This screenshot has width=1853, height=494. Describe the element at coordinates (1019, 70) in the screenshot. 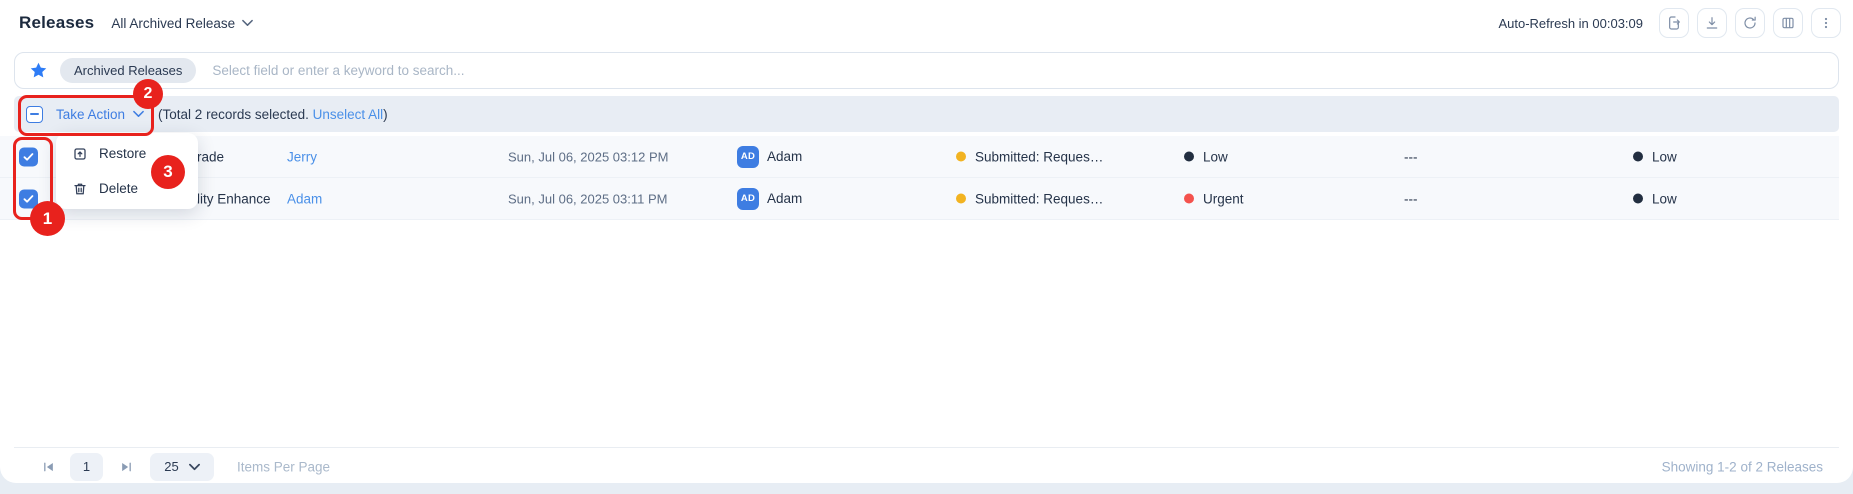

I see `search-input` at that location.